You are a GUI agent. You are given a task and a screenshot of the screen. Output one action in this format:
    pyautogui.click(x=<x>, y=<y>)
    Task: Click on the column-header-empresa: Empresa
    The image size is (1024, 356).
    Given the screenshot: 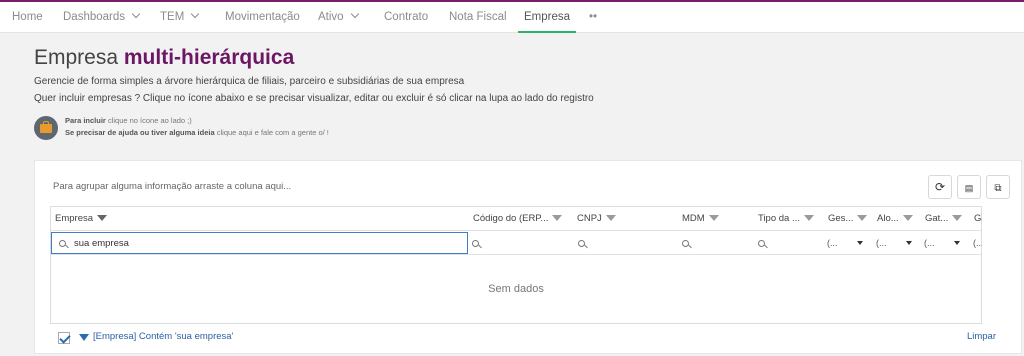 What is the action you would take?
    pyautogui.click(x=255, y=219)
    